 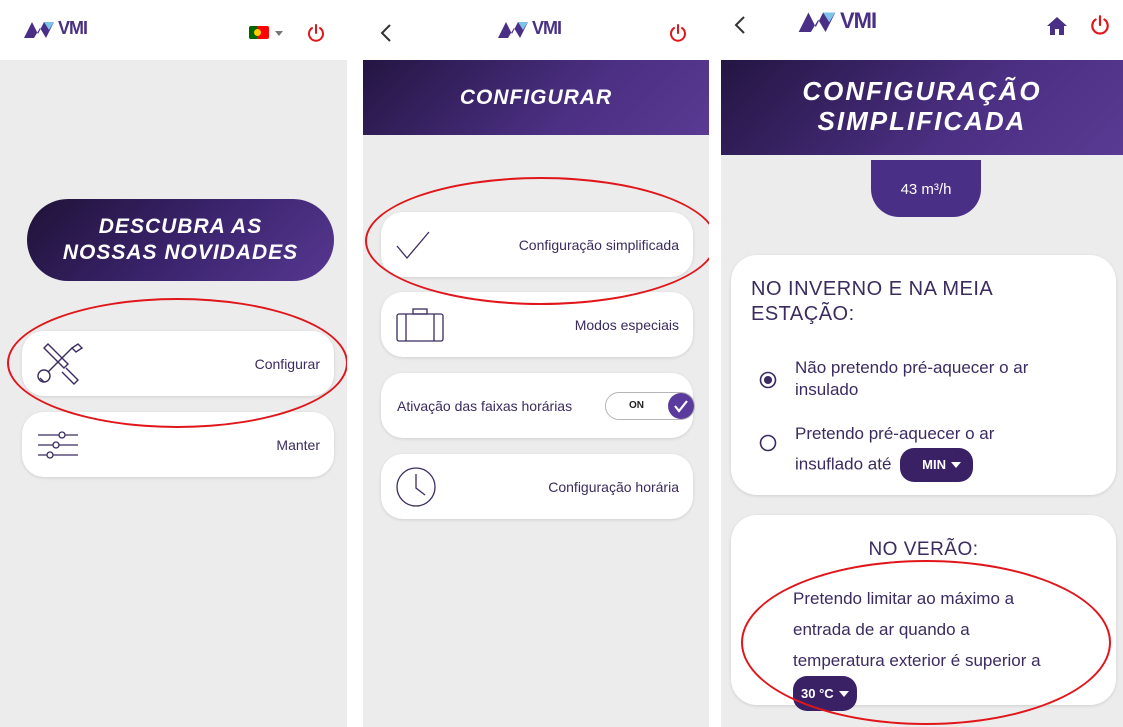 I want to click on menu-item-modos-especiais: Modos especiais, so click(x=537, y=324).